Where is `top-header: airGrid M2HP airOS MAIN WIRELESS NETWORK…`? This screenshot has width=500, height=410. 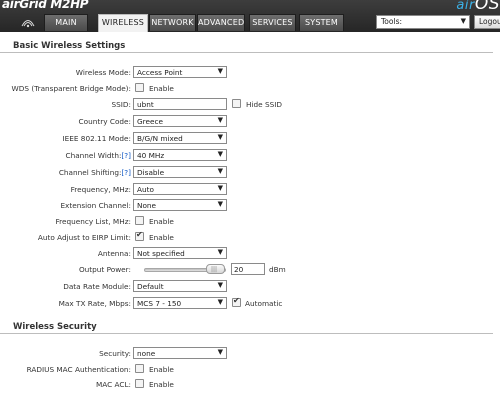 top-header: airGrid M2HP airOS MAIN WIRELESS NETWORK… is located at coordinates (250, 16).